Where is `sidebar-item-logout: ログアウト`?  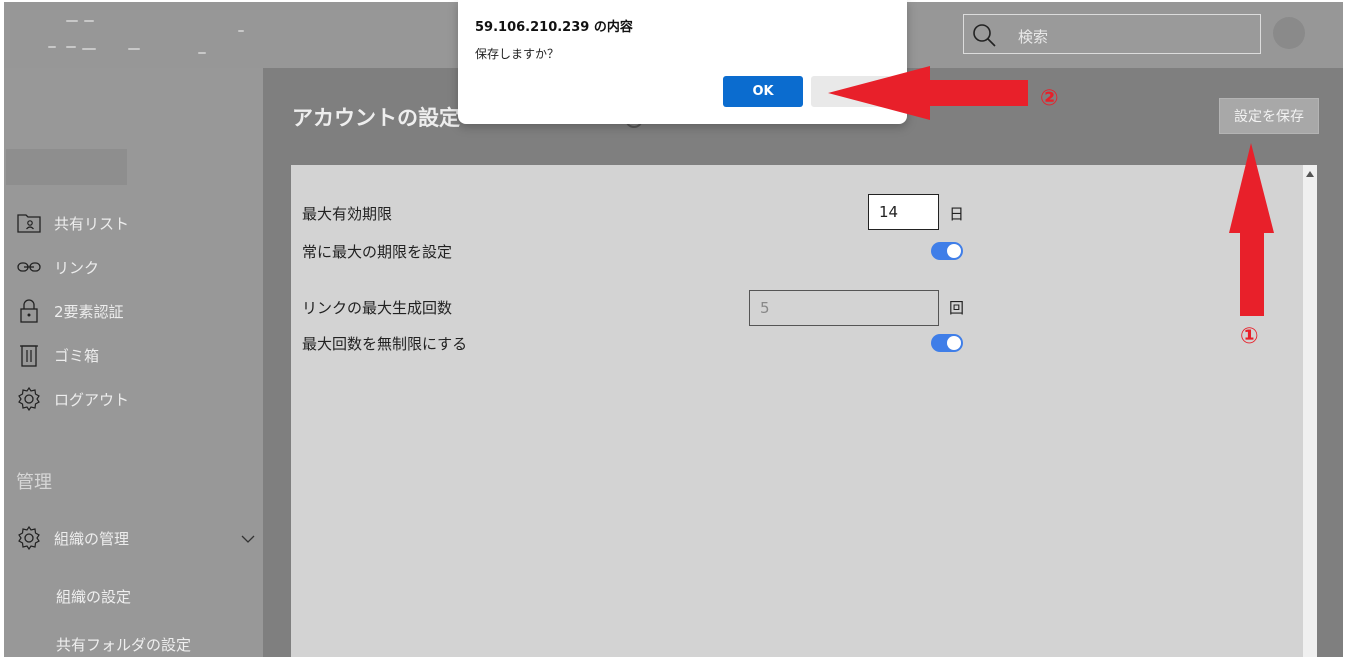 sidebar-item-logout: ログアウト is located at coordinates (136, 399).